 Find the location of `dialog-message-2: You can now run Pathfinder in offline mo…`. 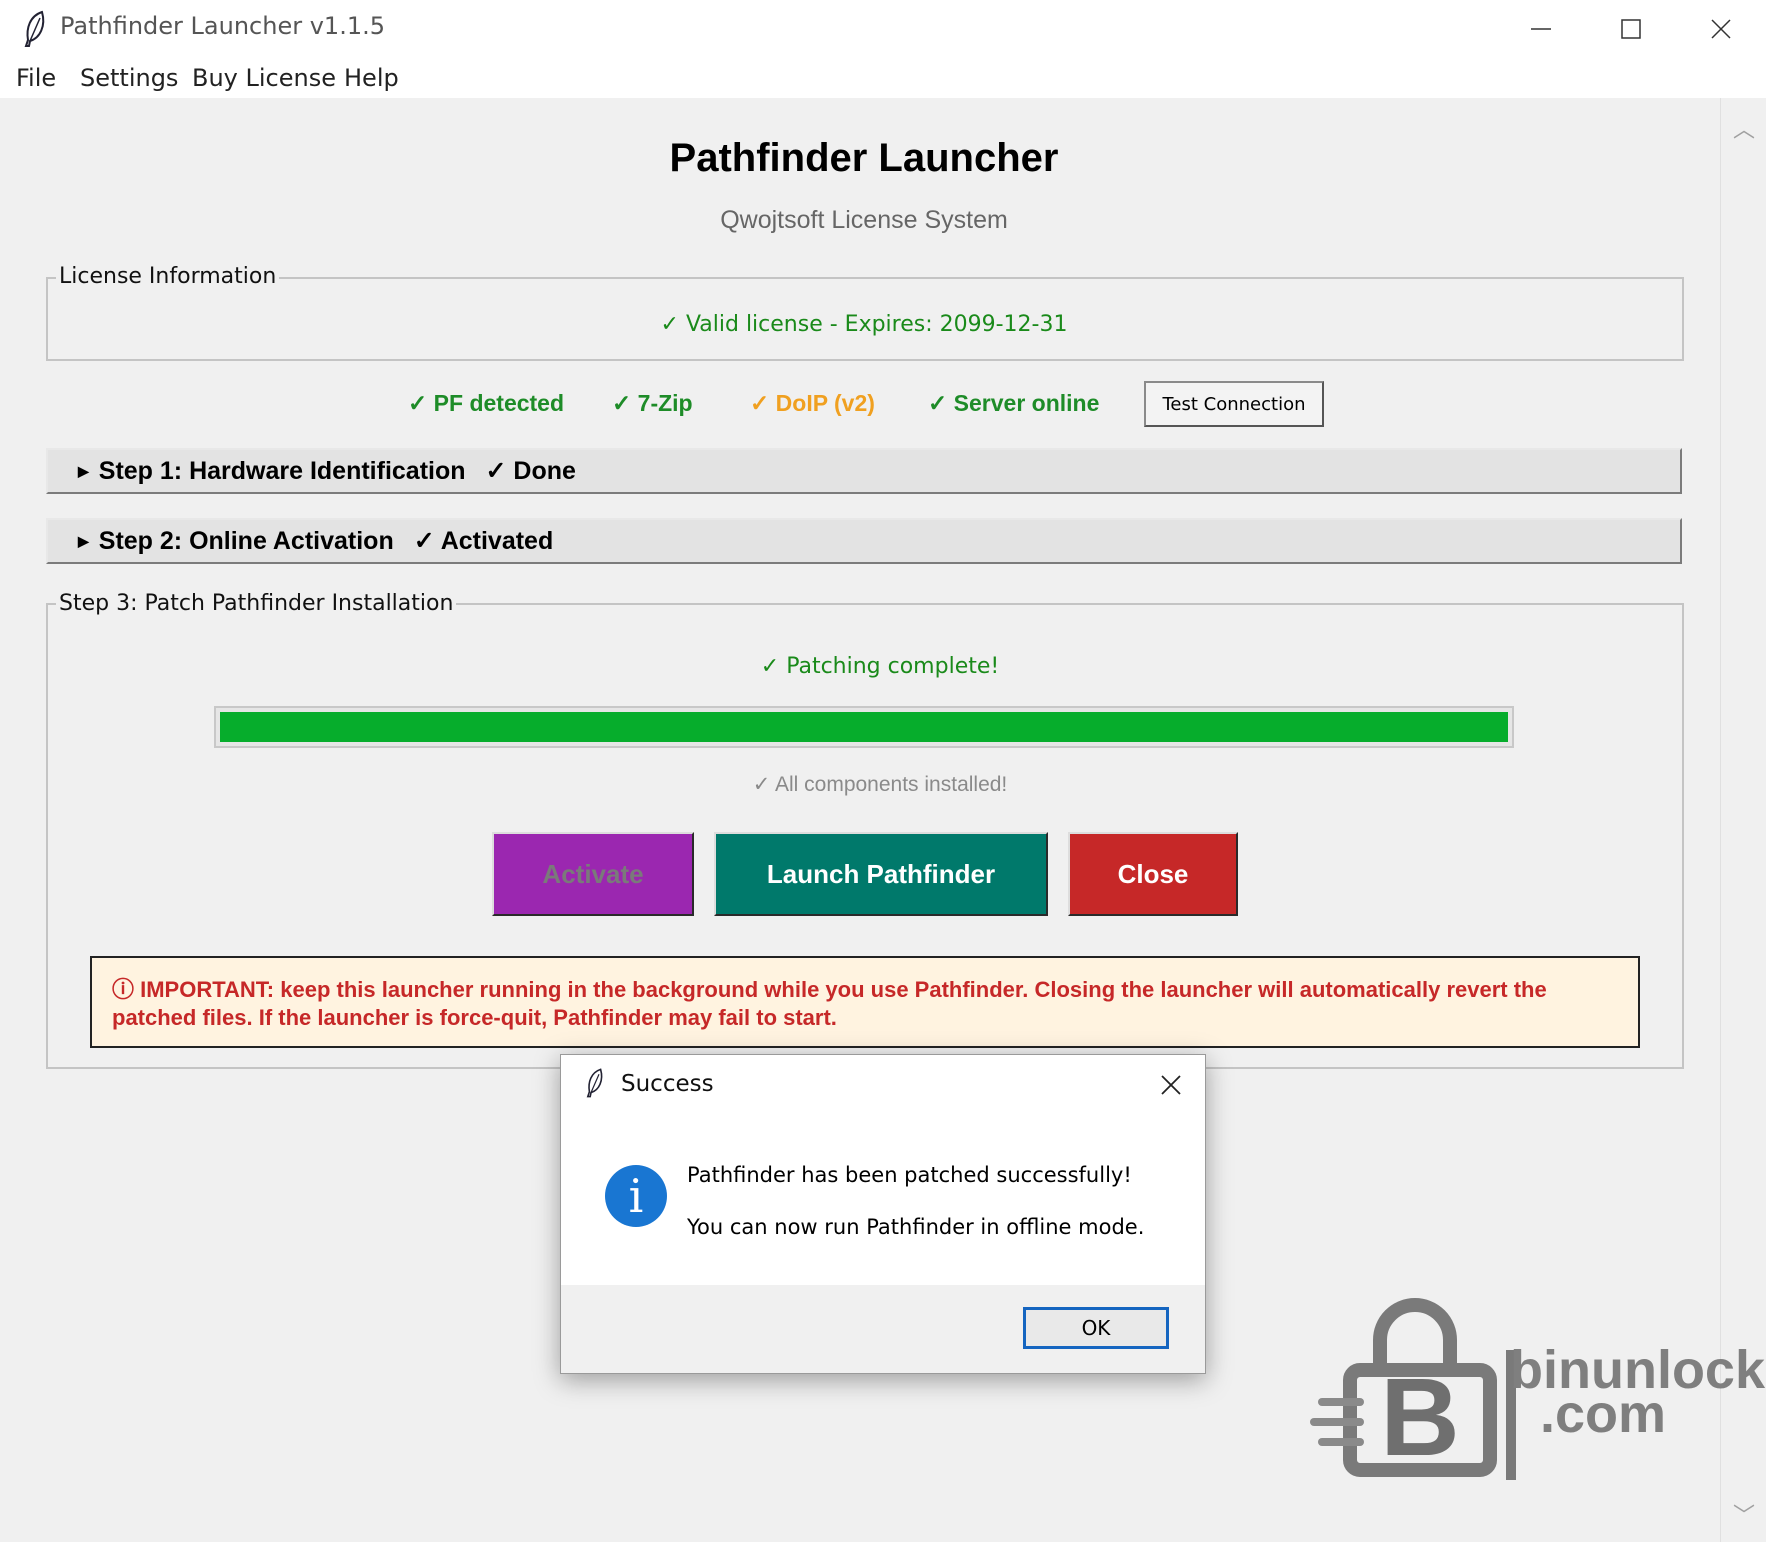

dialog-message-2: You can now run Pathfinder in offline mo… is located at coordinates (916, 1227).